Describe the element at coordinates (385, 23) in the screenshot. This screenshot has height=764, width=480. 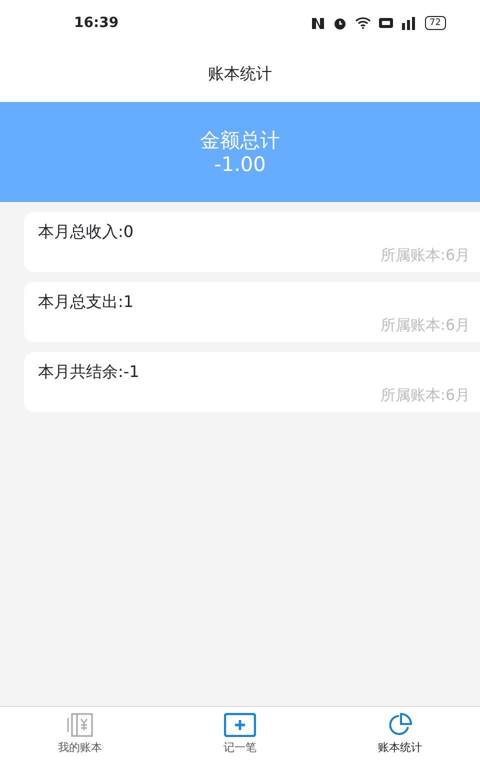
I see `hd-icon` at that location.